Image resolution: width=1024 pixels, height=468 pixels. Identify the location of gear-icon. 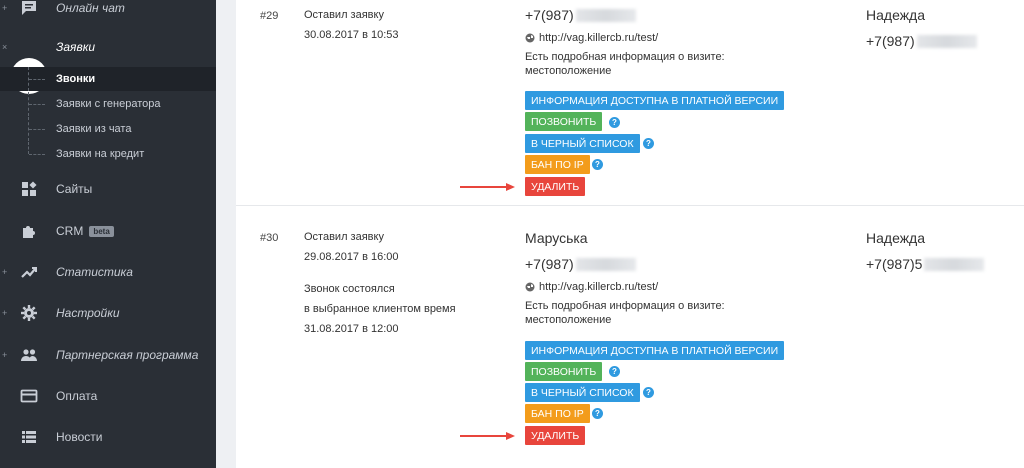
(29, 313).